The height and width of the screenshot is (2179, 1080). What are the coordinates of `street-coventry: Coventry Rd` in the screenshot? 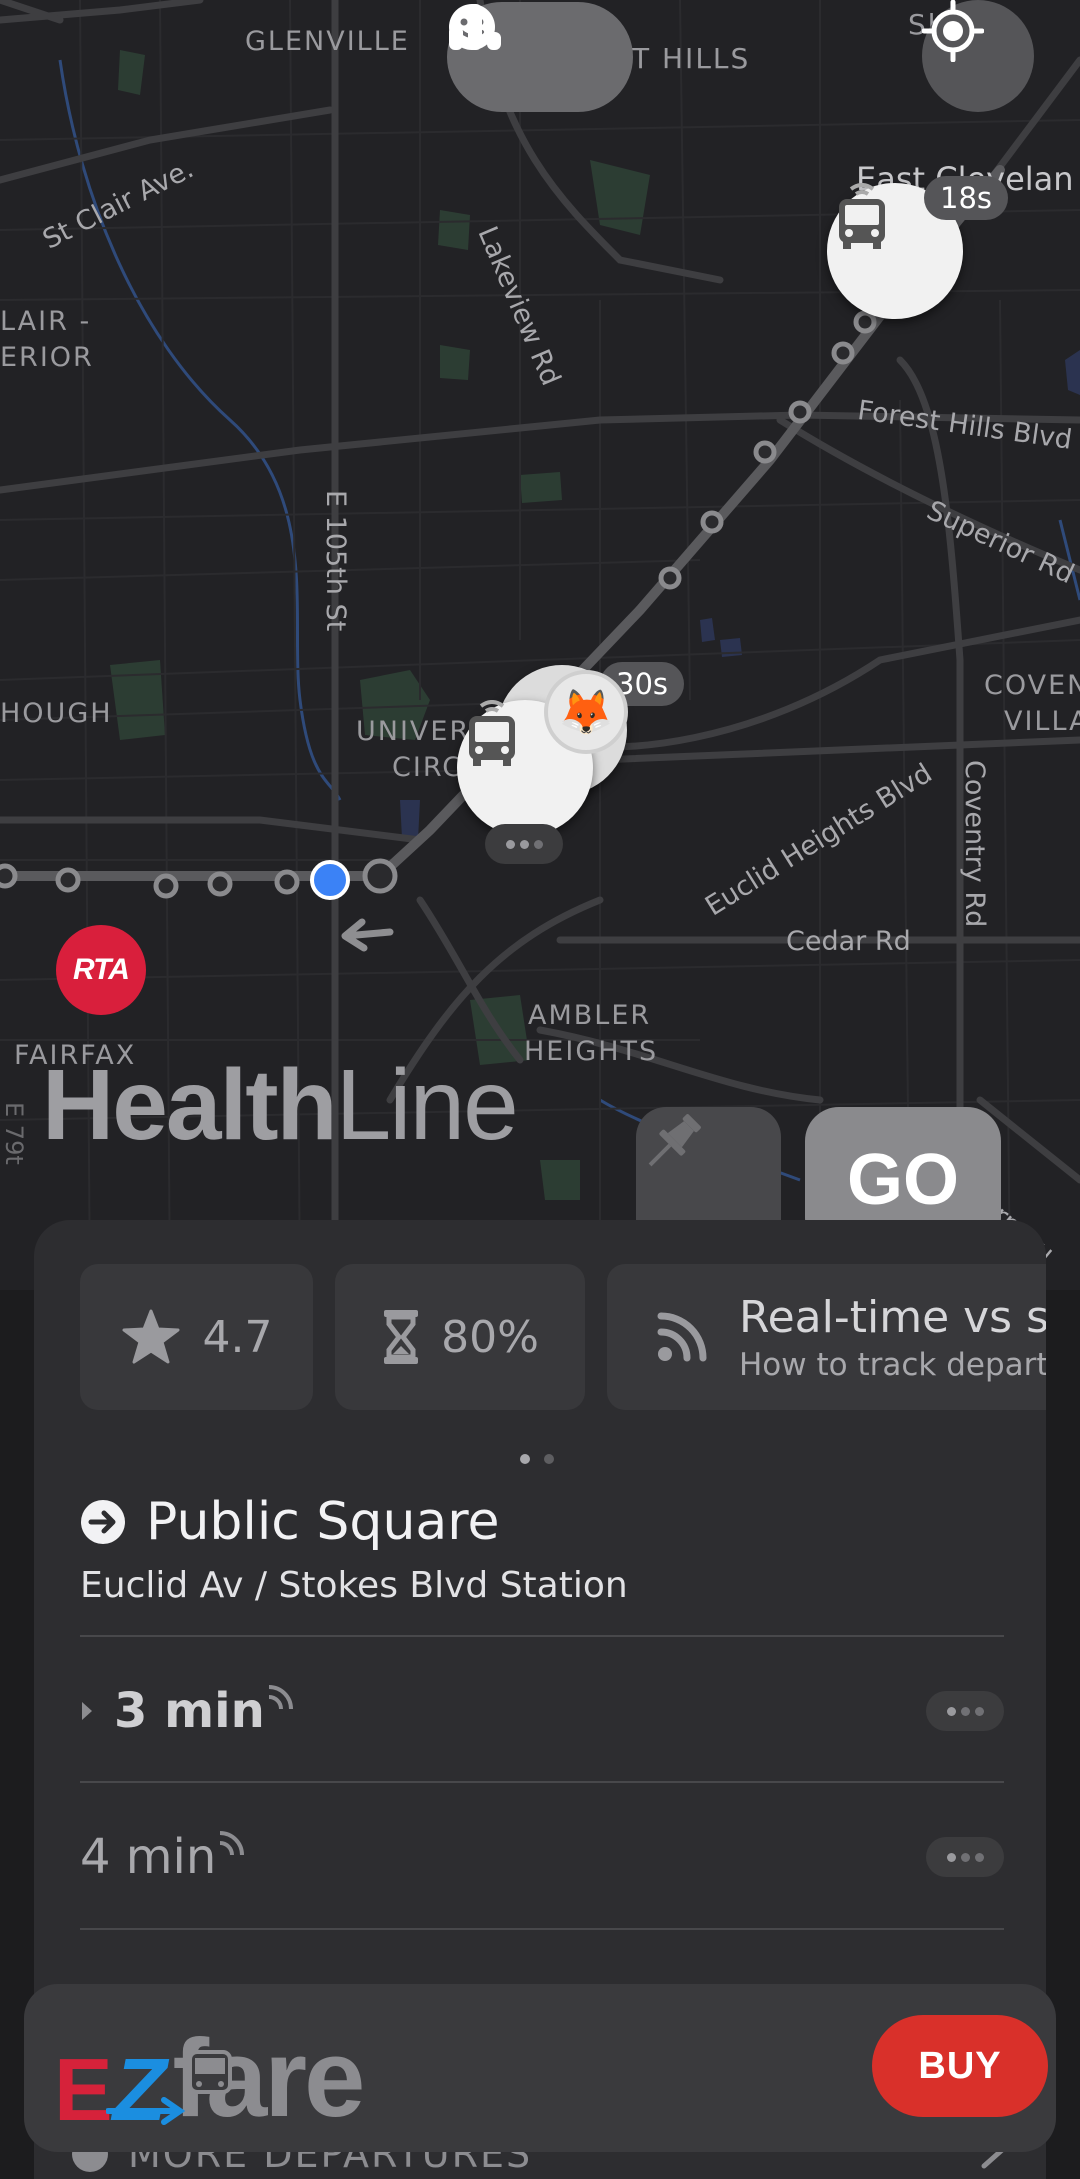 It's located at (974, 844).